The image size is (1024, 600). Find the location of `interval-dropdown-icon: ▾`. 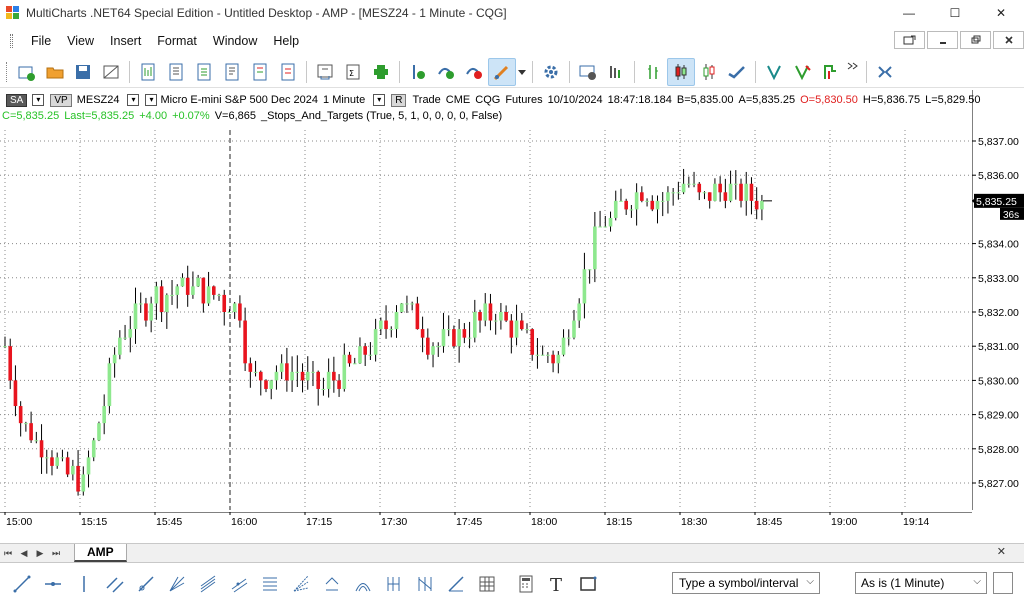

interval-dropdown-icon: ▾ is located at coordinates (379, 100).